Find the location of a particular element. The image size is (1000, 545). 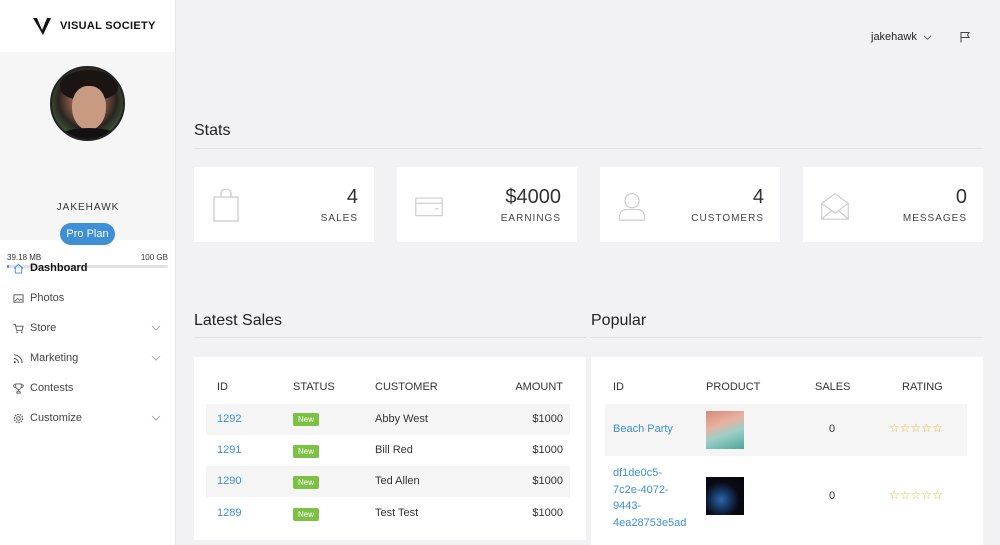

stats-divider is located at coordinates (588, 148).